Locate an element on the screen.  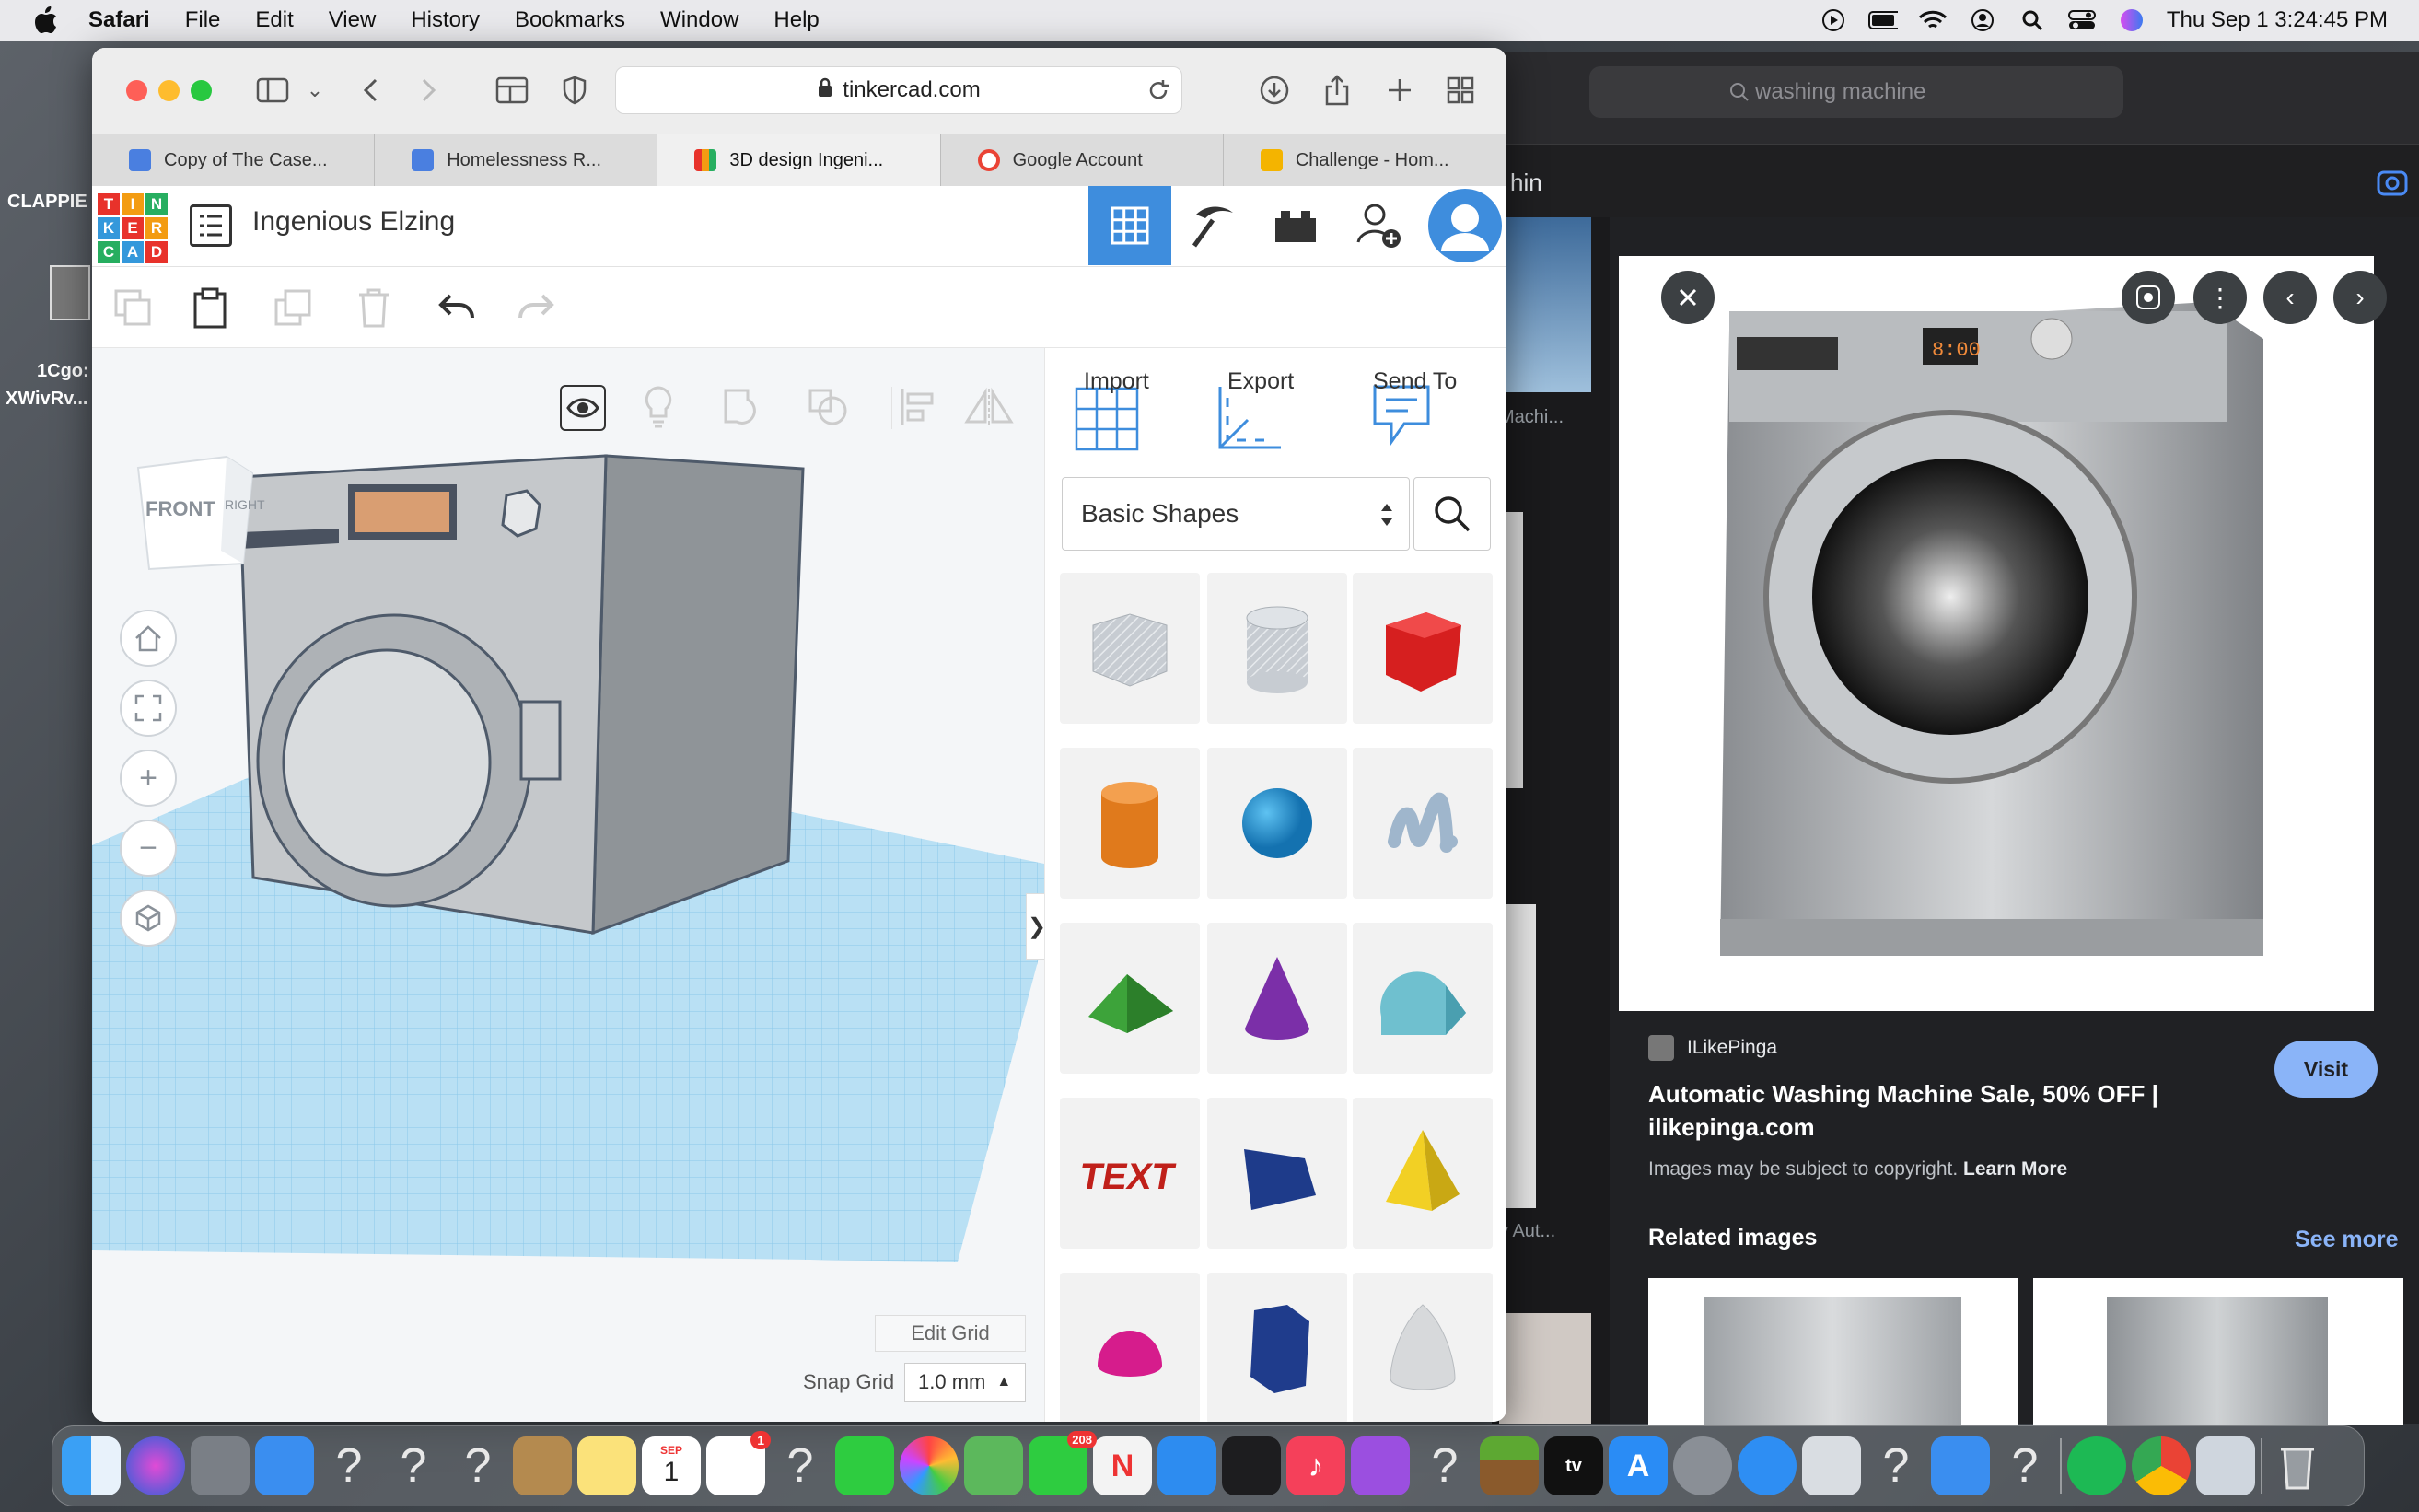
download-icon is located at coordinates (1274, 90).